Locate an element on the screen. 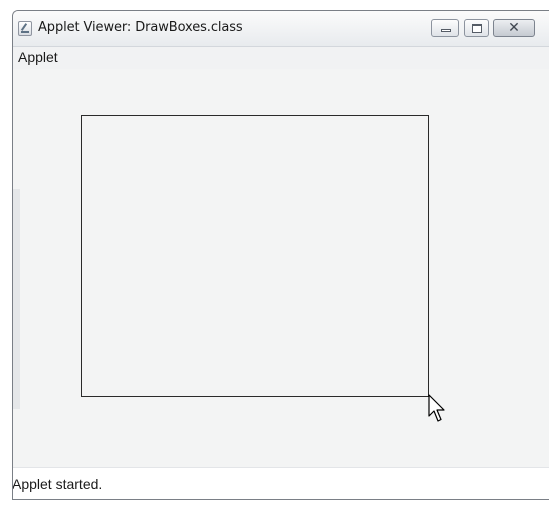 The image size is (549, 506). menu-bar: Applet is located at coordinates (281, 58).